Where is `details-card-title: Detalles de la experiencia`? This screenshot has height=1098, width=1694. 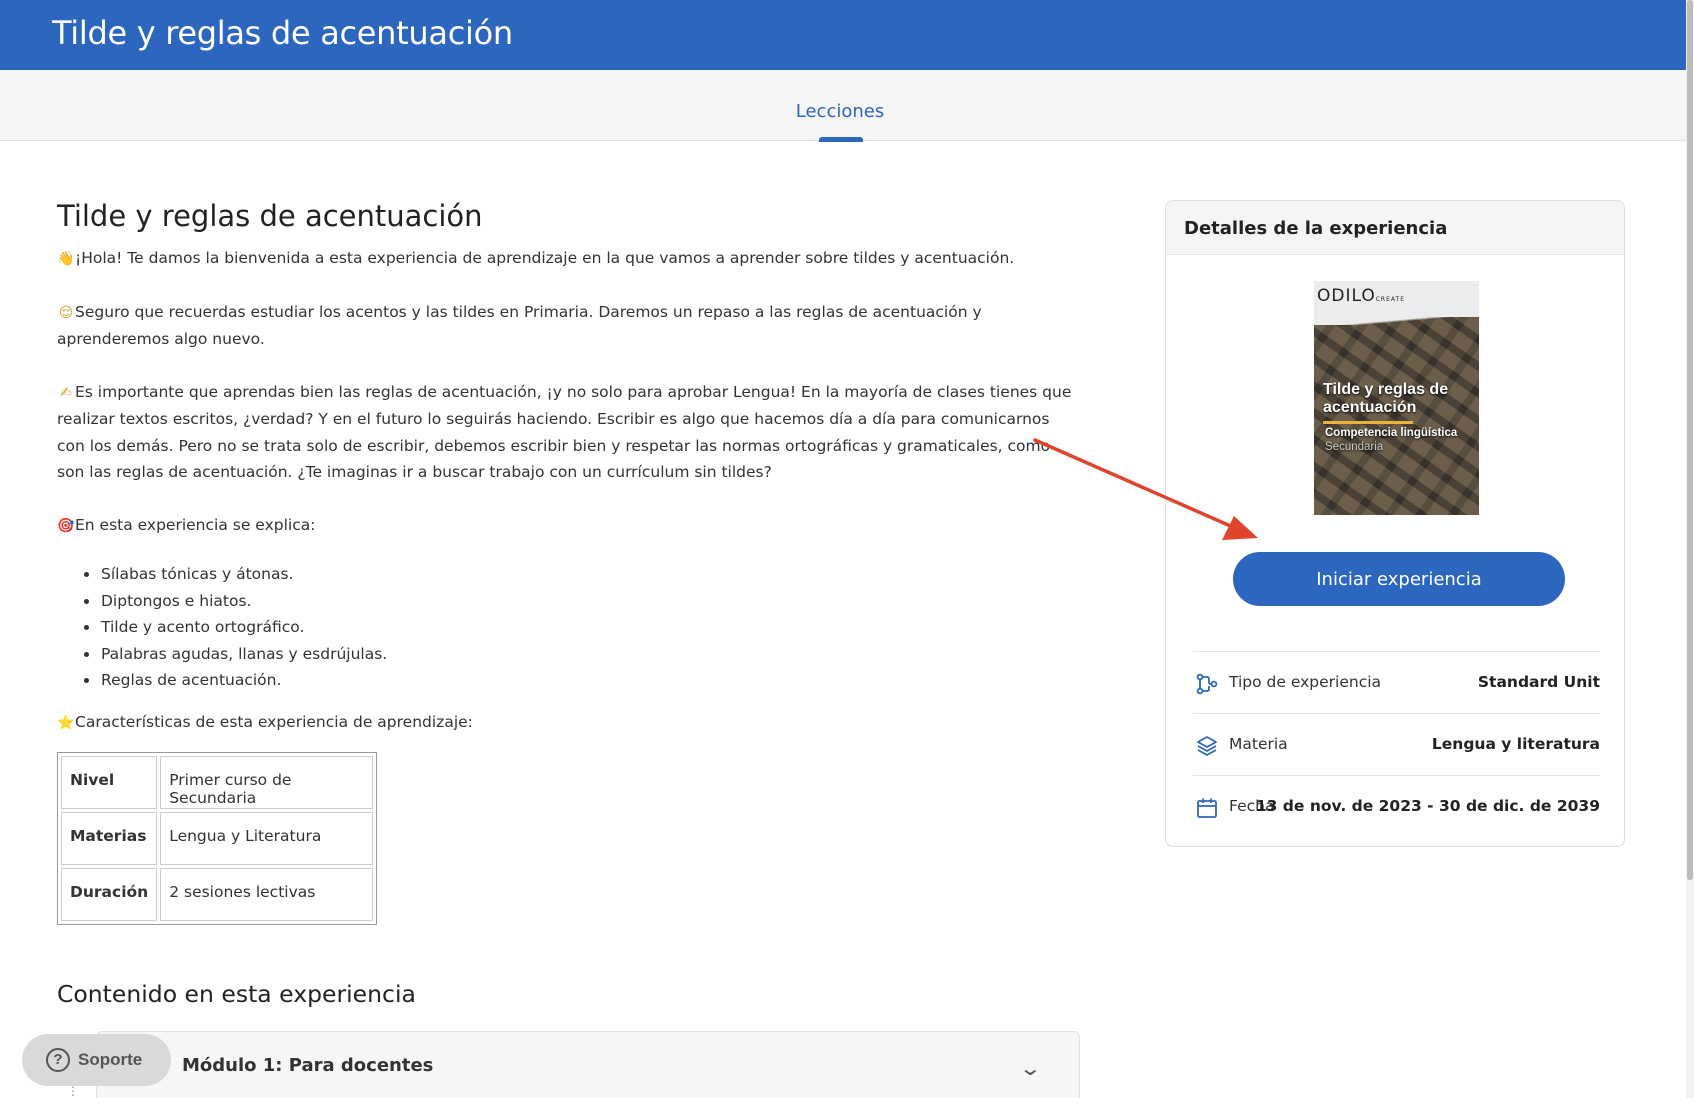 details-card-title: Detalles de la experiencia is located at coordinates (1316, 228).